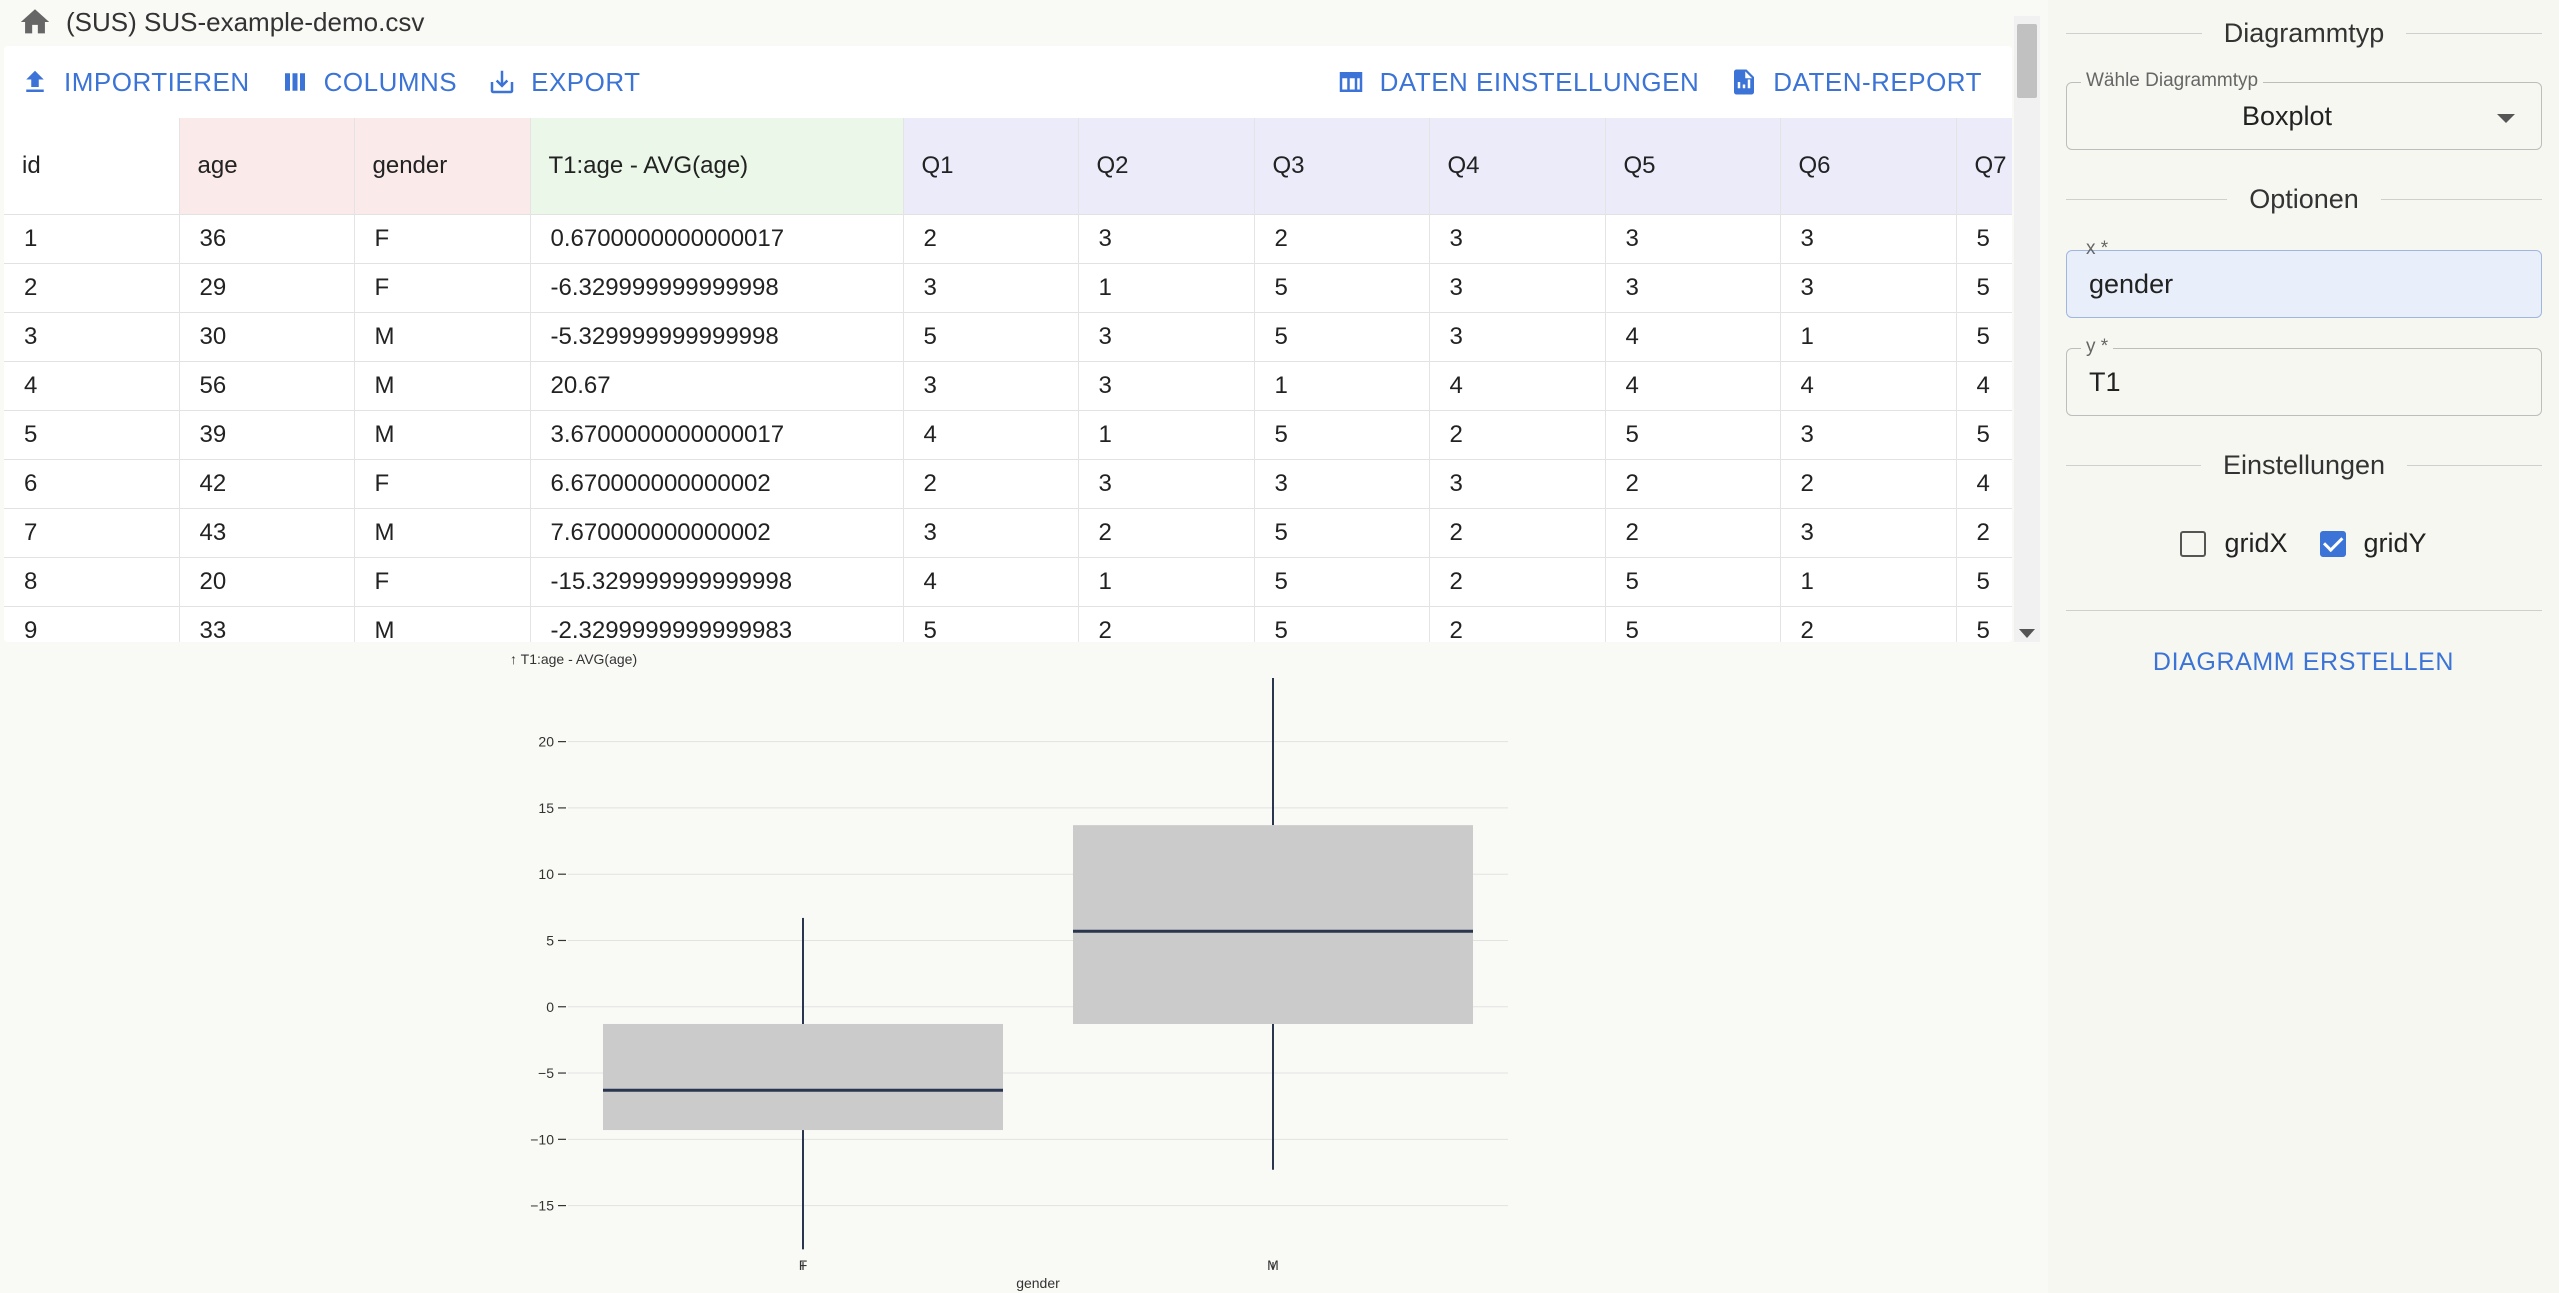 Image resolution: width=2559 pixels, height=1293 pixels. I want to click on table-cell: -2.3299999999999983, so click(717, 623).